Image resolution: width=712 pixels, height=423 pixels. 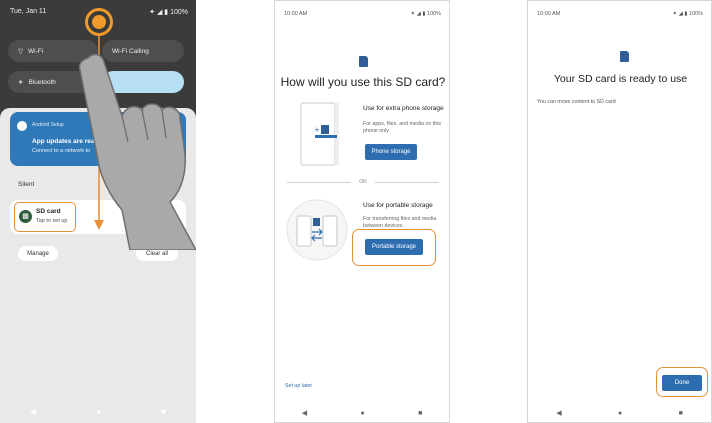 I want to click on portable-storage-option-title: Use for portable storage, so click(x=398, y=205).